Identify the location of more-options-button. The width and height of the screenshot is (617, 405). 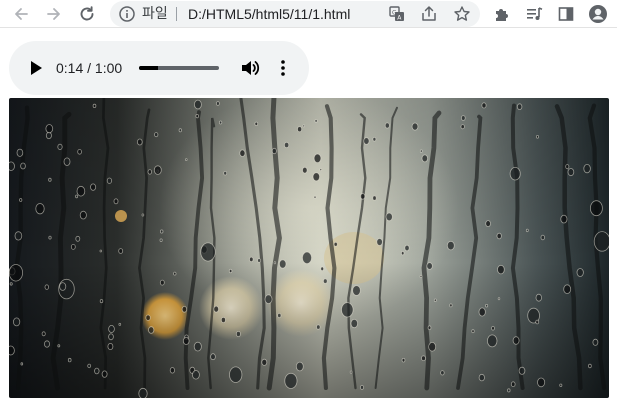
(283, 68).